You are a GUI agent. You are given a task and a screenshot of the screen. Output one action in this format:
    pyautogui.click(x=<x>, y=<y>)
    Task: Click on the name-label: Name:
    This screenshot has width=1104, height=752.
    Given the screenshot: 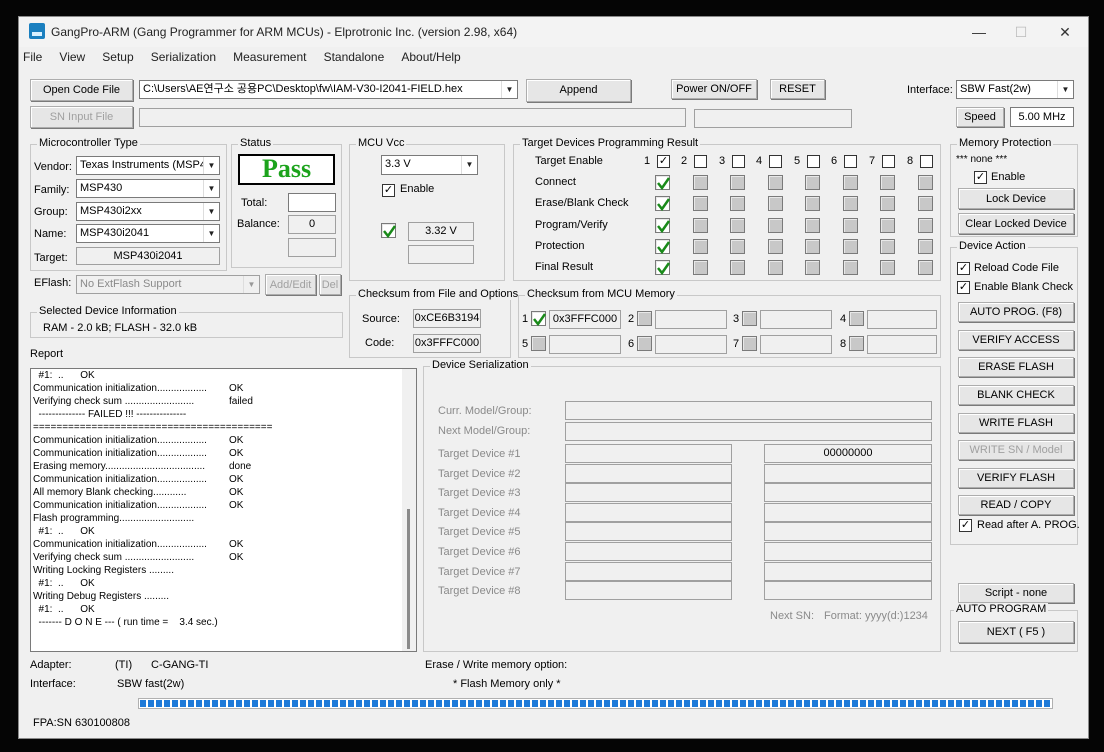 What is the action you would take?
    pyautogui.click(x=50, y=234)
    